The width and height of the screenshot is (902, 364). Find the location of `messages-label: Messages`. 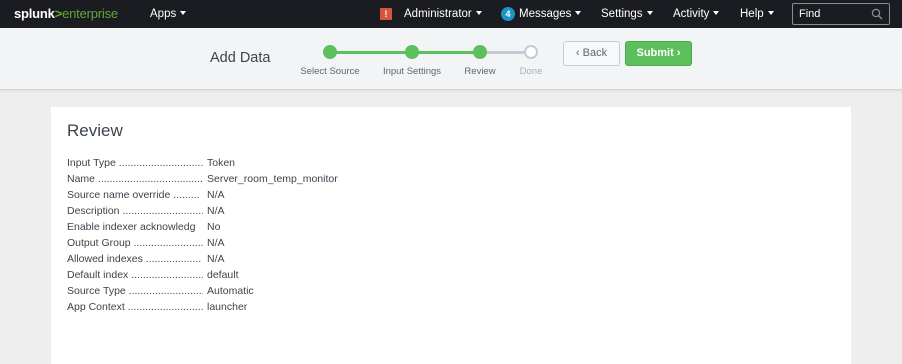

messages-label: Messages is located at coordinates (545, 14).